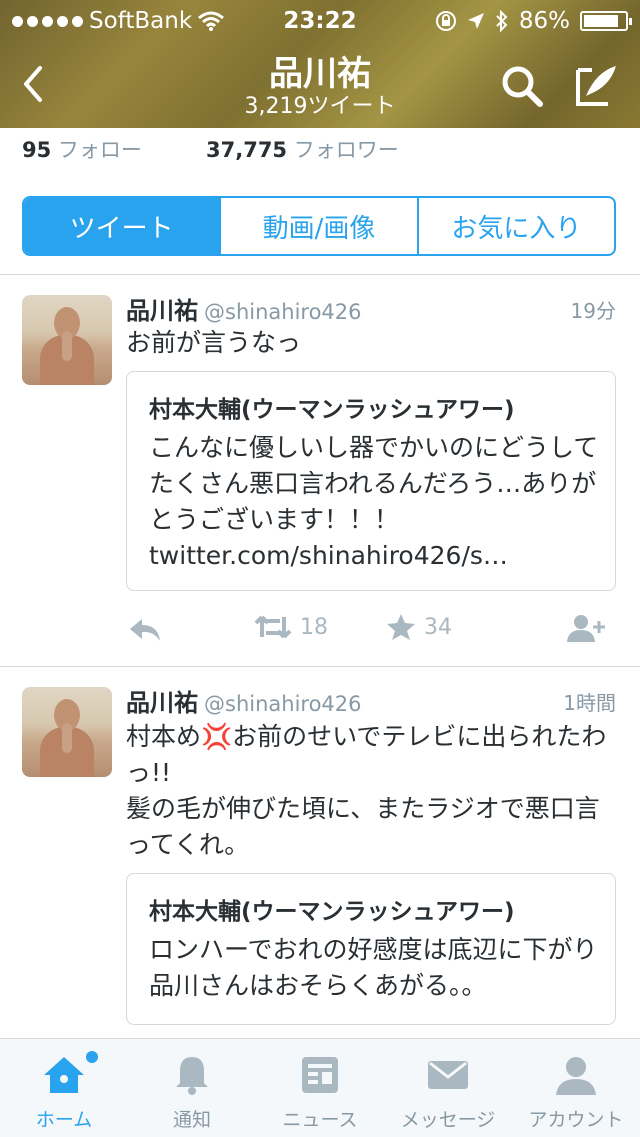  Describe the element at coordinates (589, 703) in the screenshot. I see `tweet-timestamp: 1時間` at that location.